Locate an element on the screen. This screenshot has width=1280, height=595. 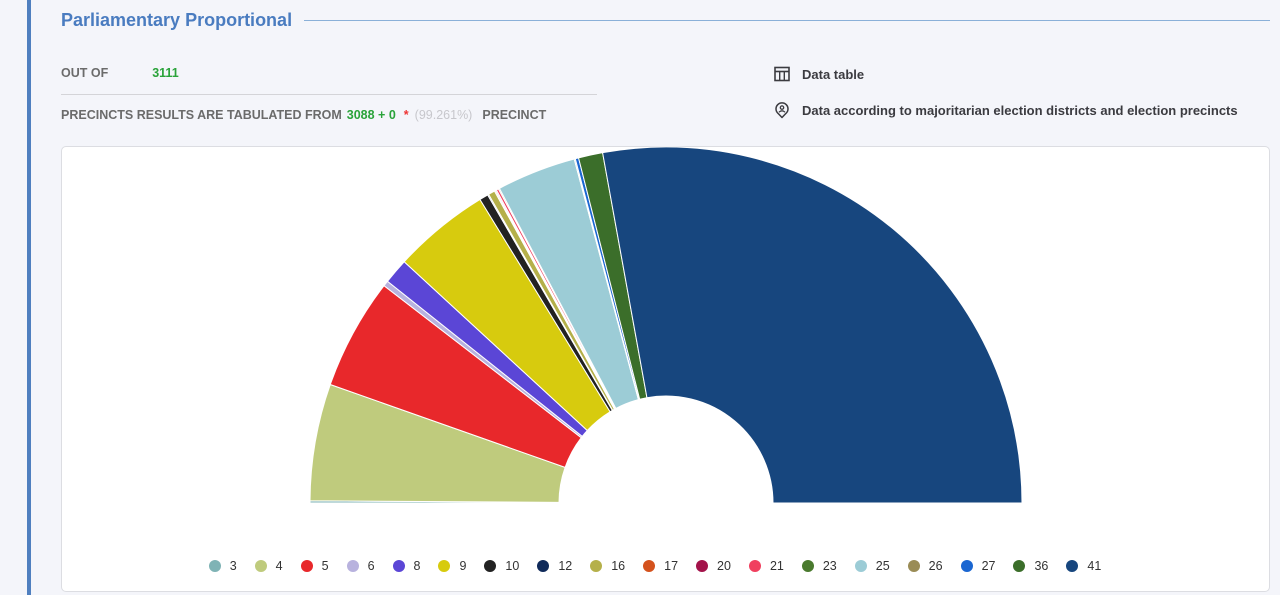
legend-label: 4 is located at coordinates (279, 566).